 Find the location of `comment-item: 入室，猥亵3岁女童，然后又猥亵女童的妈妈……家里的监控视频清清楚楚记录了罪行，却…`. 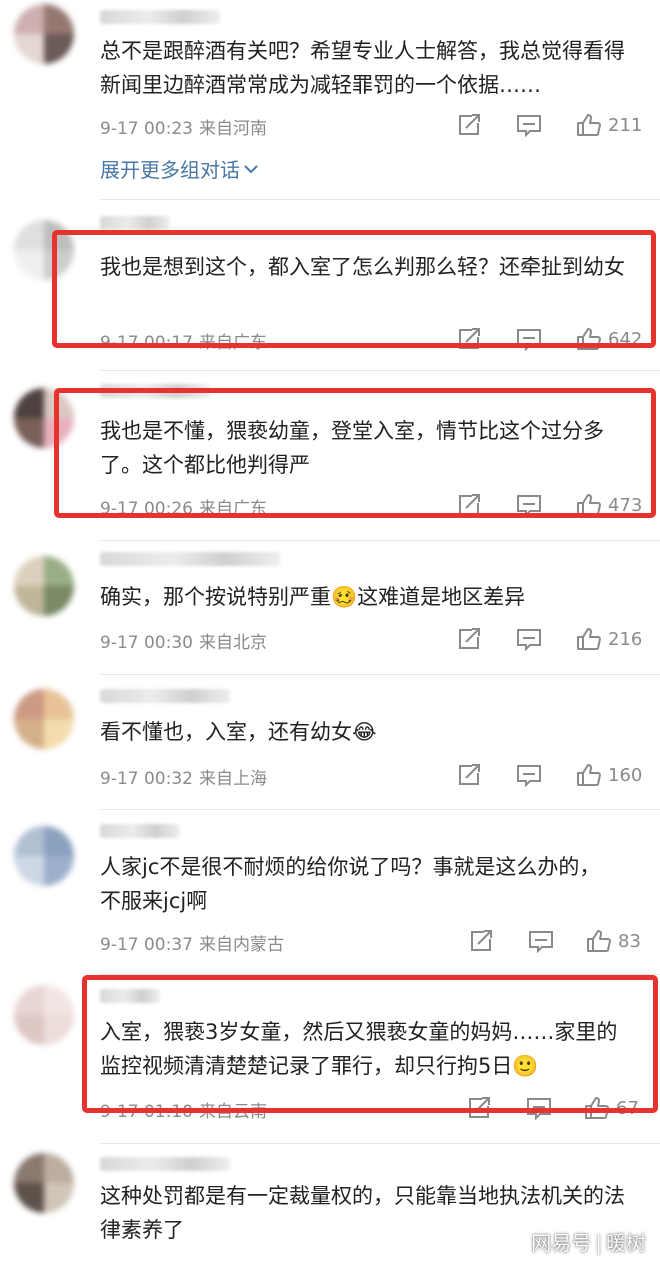

comment-item: 入室，猥亵3岁女童，然后又猥亵女童的妈妈……家里的监控视频清清楚楚记录了罪行，却… is located at coordinates (330, 1060).